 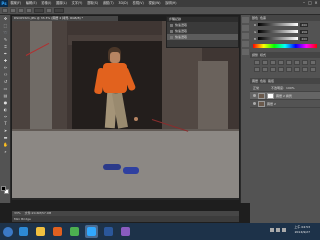 I want to click on sample-all-layers-checkbox, so click(x=49, y=10).